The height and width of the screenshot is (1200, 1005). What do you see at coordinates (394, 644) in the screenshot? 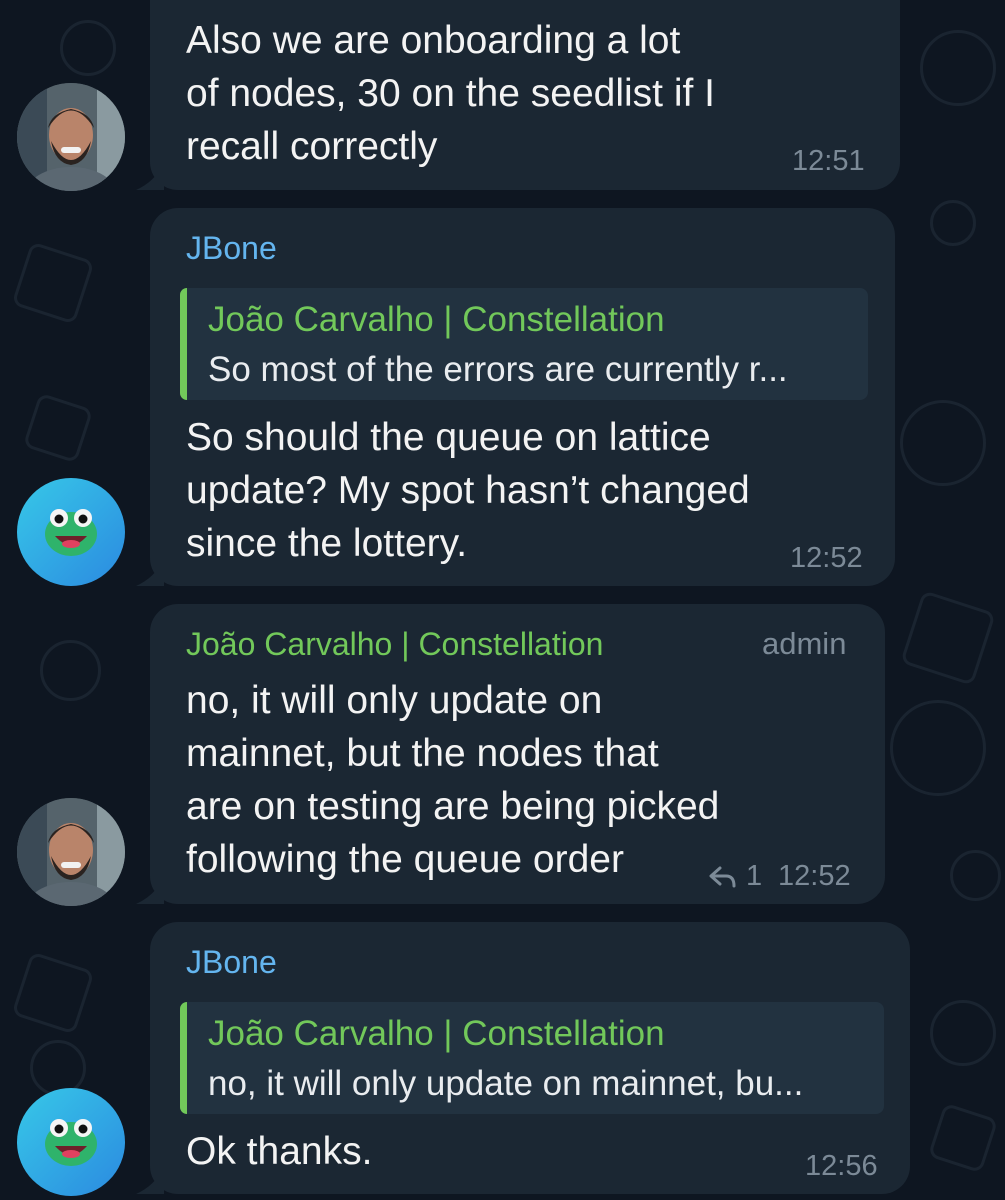
I see `sender-name: João Carvalho | Constellation` at bounding box center [394, 644].